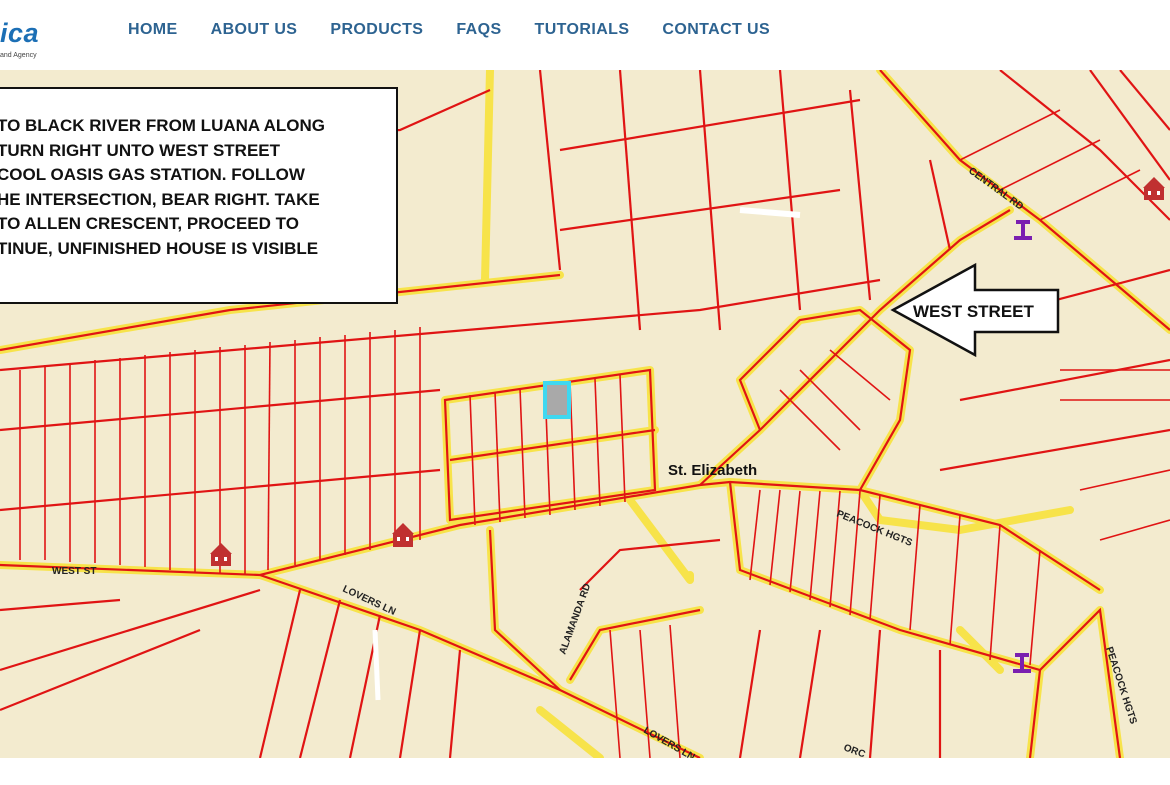 Image resolution: width=1170 pixels, height=785 pixels. Describe the element at coordinates (585, 771) in the screenshot. I see `page-bottom-space` at that location.